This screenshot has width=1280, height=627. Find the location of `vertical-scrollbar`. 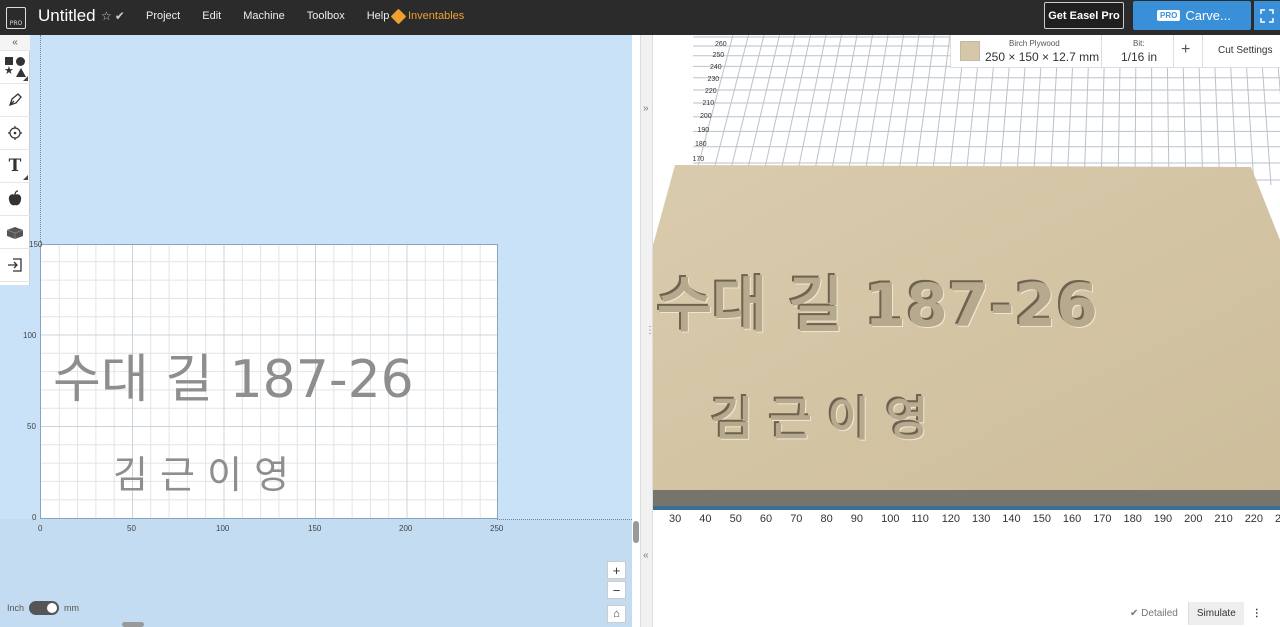

vertical-scrollbar is located at coordinates (636, 532).